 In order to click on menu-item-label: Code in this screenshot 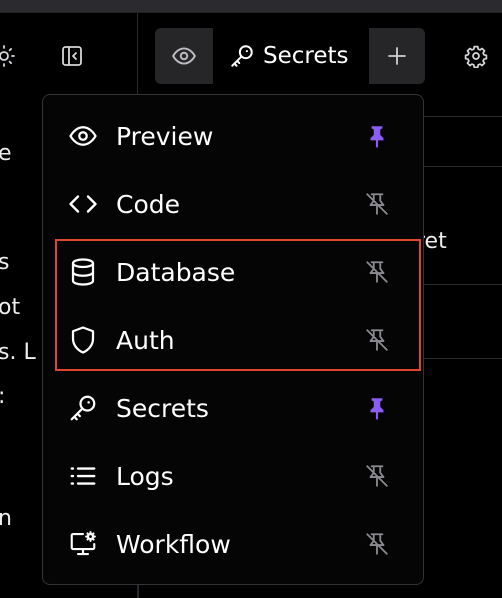, I will do `click(148, 204)`.